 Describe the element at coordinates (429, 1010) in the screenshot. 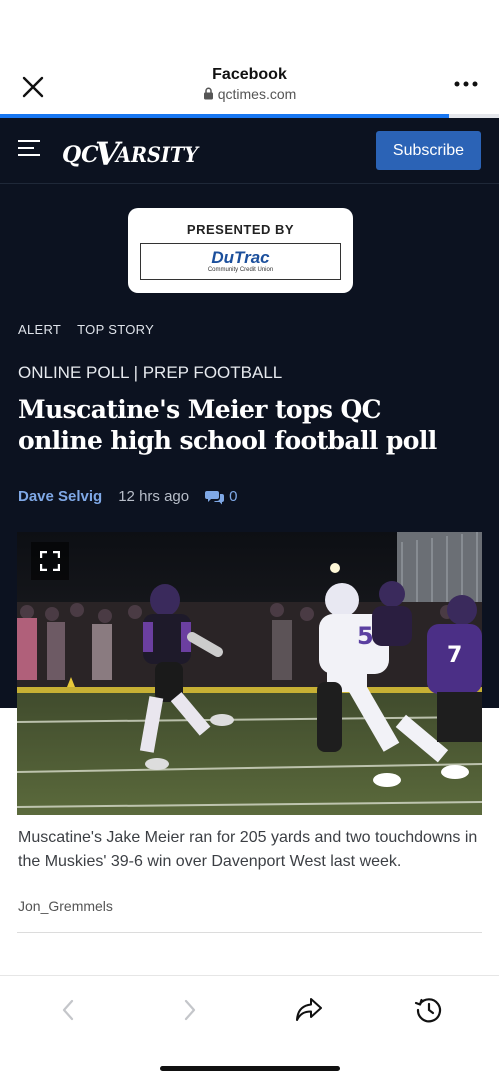

I see `history-icon` at that location.